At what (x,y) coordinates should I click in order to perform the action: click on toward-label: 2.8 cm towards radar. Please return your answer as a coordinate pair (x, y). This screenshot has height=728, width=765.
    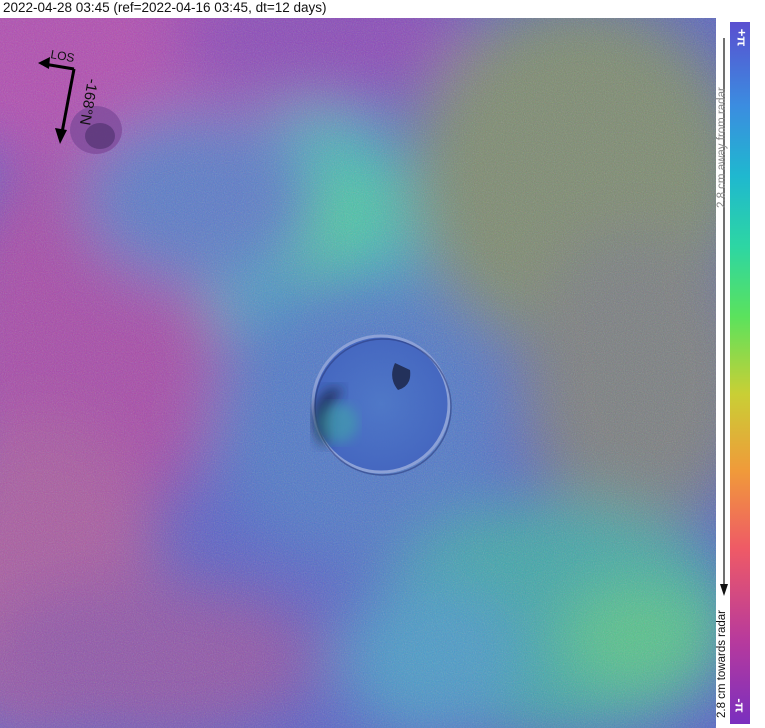
    Looking at the image, I should click on (722, 663).